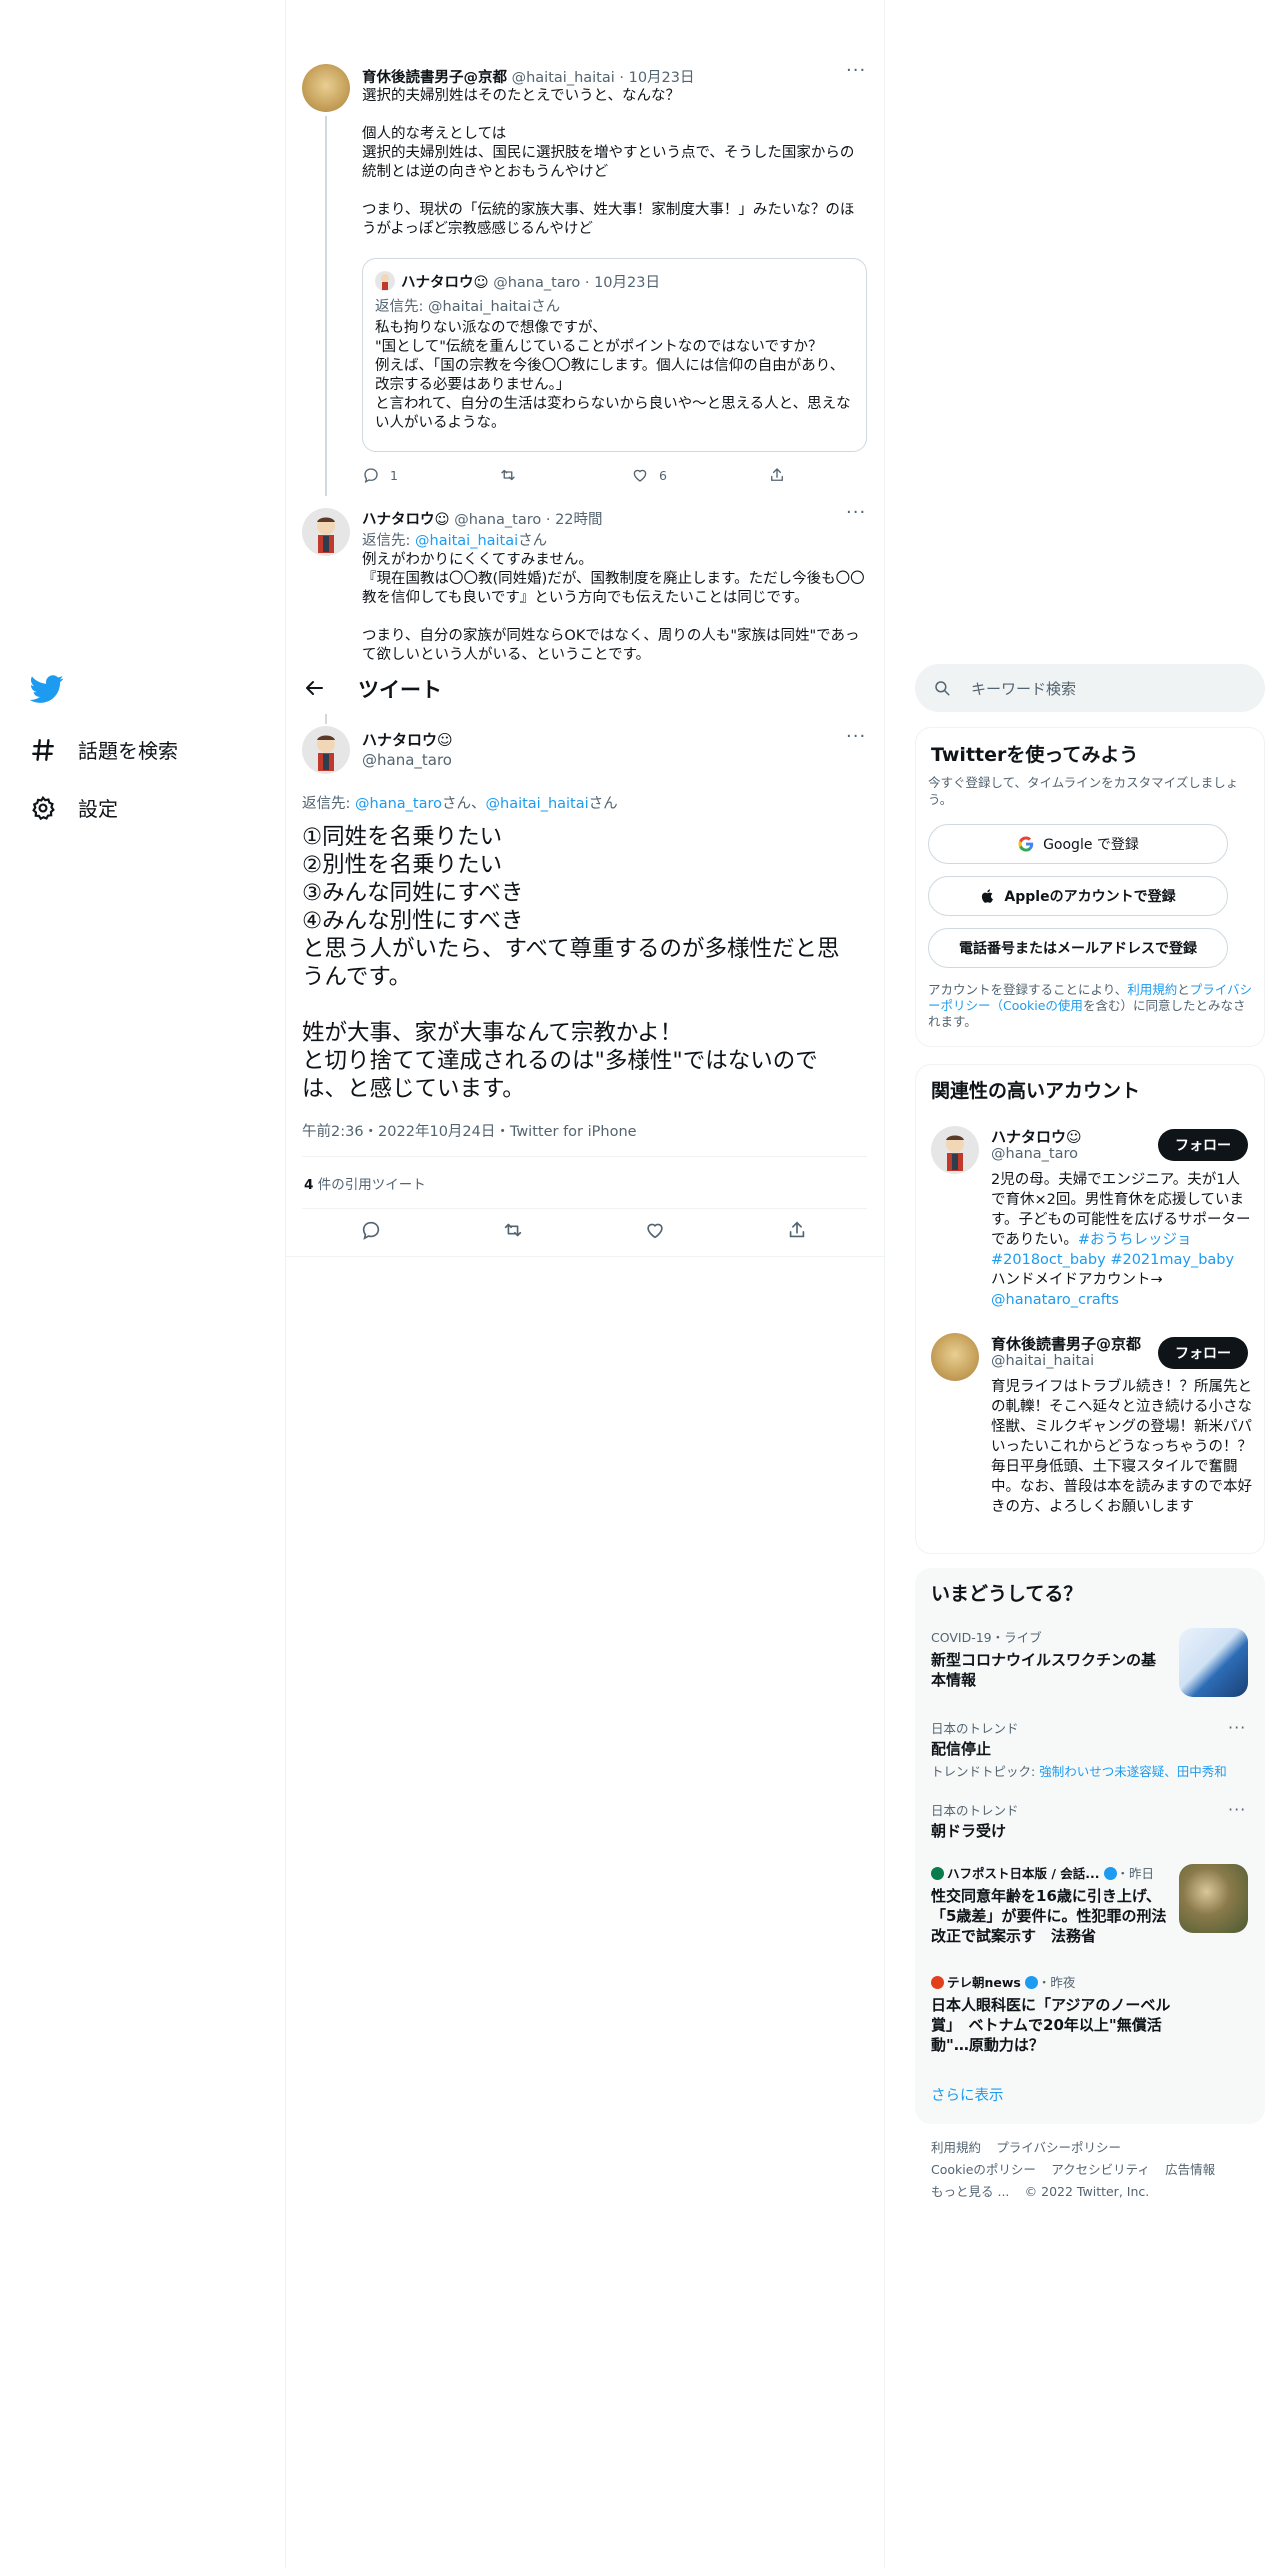 The image size is (1284, 2568). Describe the element at coordinates (1078, 896) in the screenshot. I see `apple-signup-button: Appleのアカウントで登録` at that location.